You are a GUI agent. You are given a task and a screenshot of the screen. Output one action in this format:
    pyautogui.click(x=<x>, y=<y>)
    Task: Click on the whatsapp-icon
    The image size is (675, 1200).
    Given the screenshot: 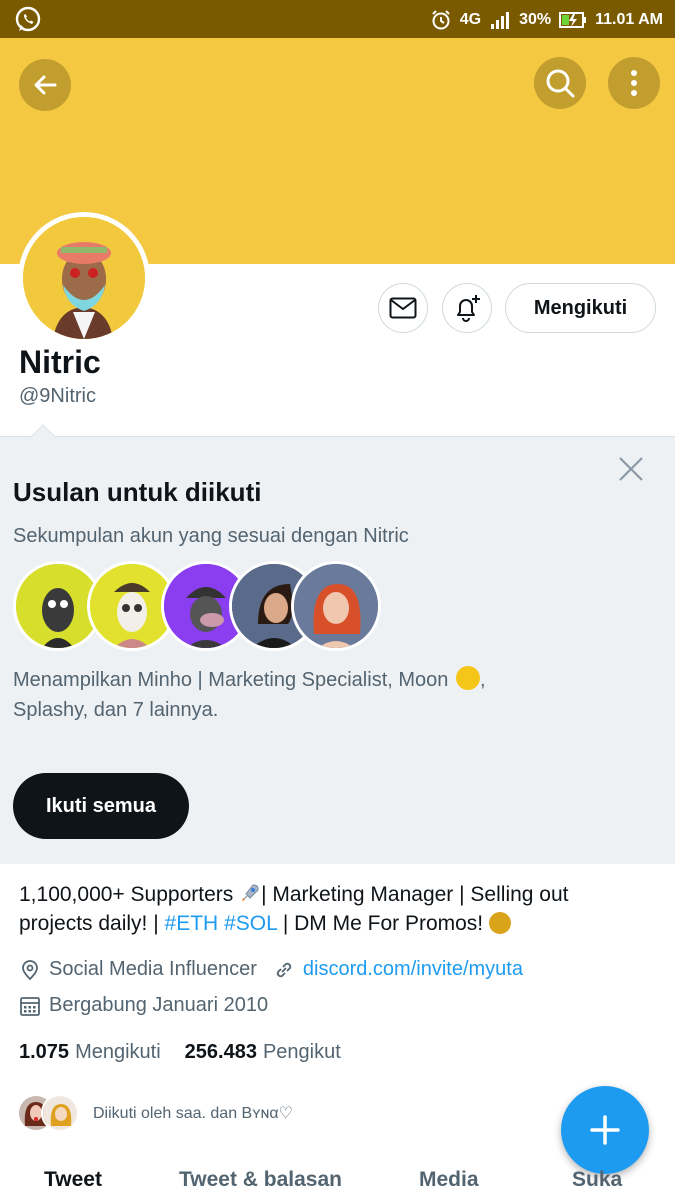 What is the action you would take?
    pyautogui.click(x=28, y=19)
    